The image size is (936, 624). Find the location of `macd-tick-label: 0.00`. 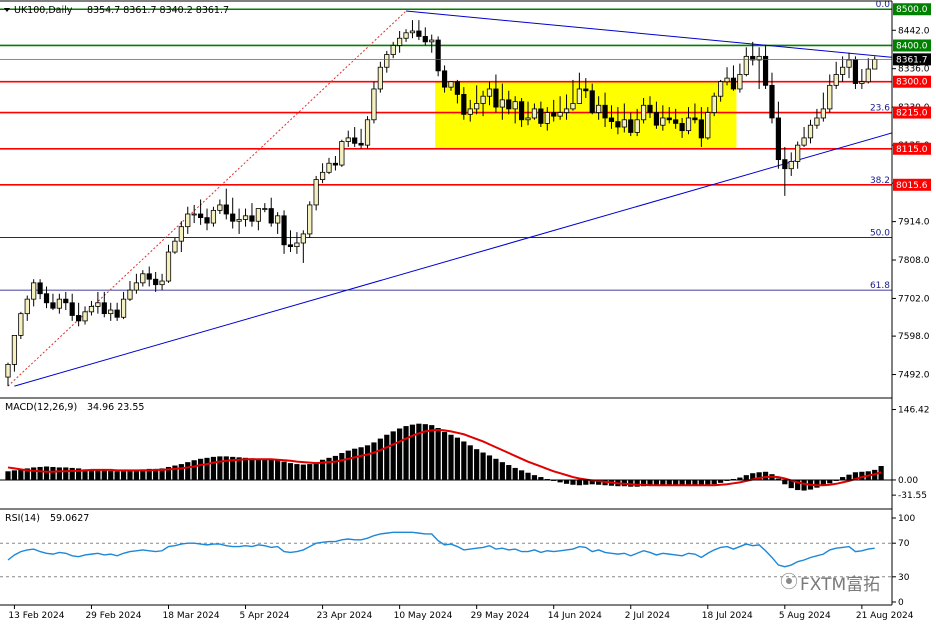

macd-tick-label: 0.00 is located at coordinates (908, 481).